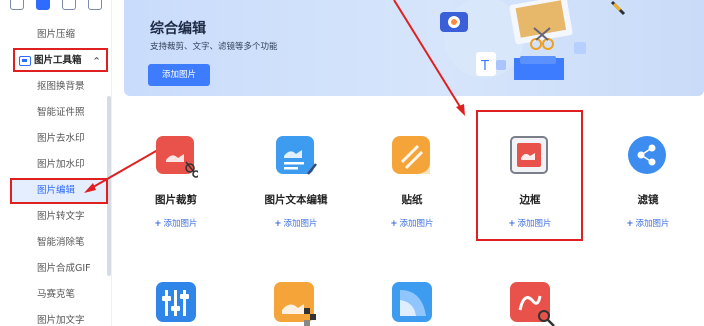  I want to click on mosaic-tool-icon, so click(296, 304).